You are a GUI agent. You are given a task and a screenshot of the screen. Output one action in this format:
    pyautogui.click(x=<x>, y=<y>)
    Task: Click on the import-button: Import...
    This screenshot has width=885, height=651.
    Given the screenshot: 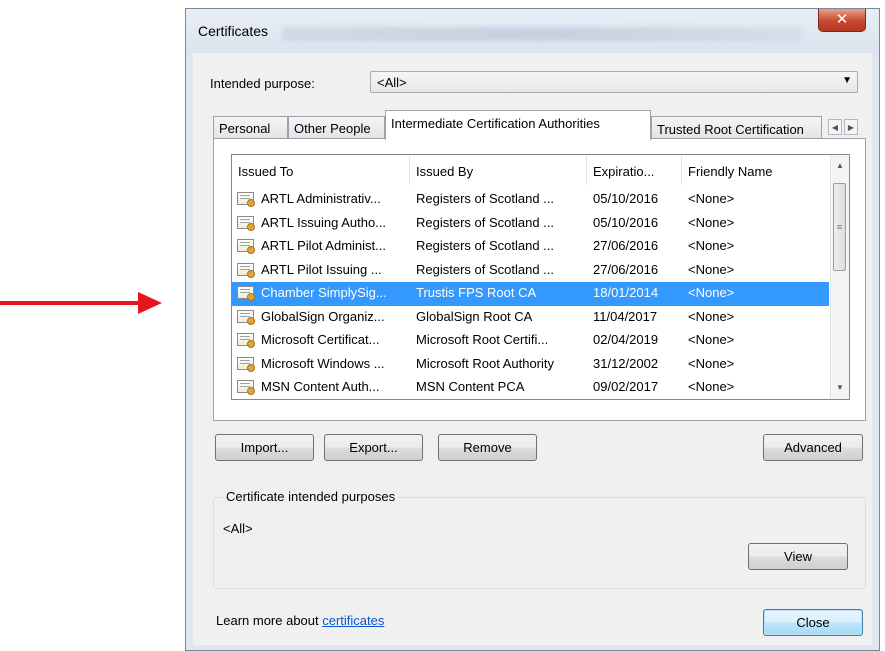 What is the action you would take?
    pyautogui.click(x=264, y=447)
    